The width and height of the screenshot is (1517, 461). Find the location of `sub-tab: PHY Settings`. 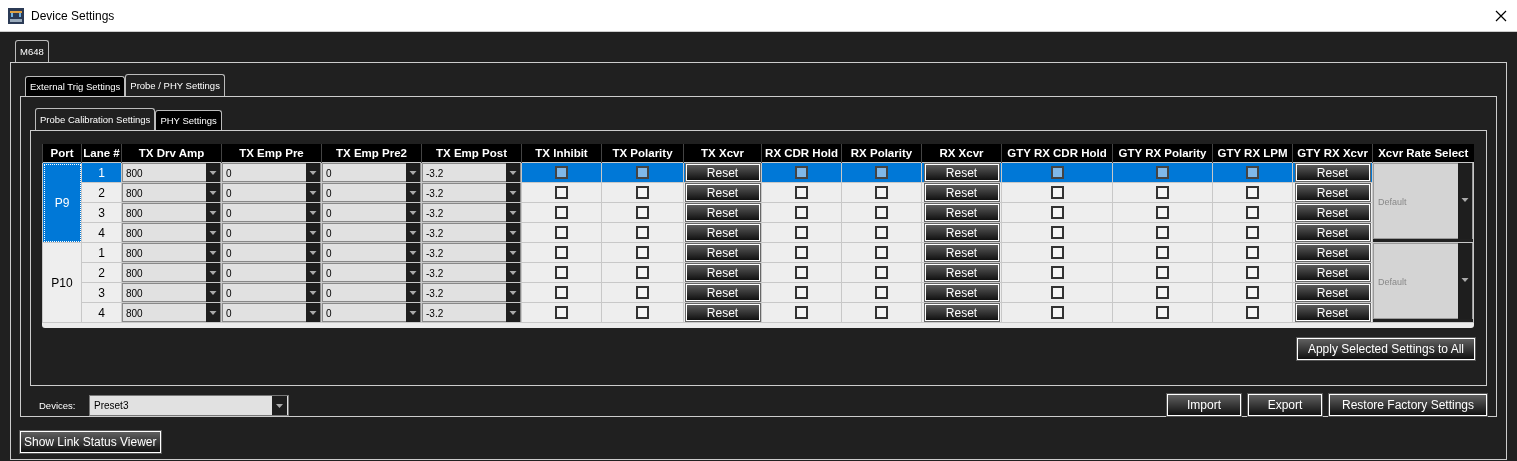

sub-tab: PHY Settings is located at coordinates (188, 120).